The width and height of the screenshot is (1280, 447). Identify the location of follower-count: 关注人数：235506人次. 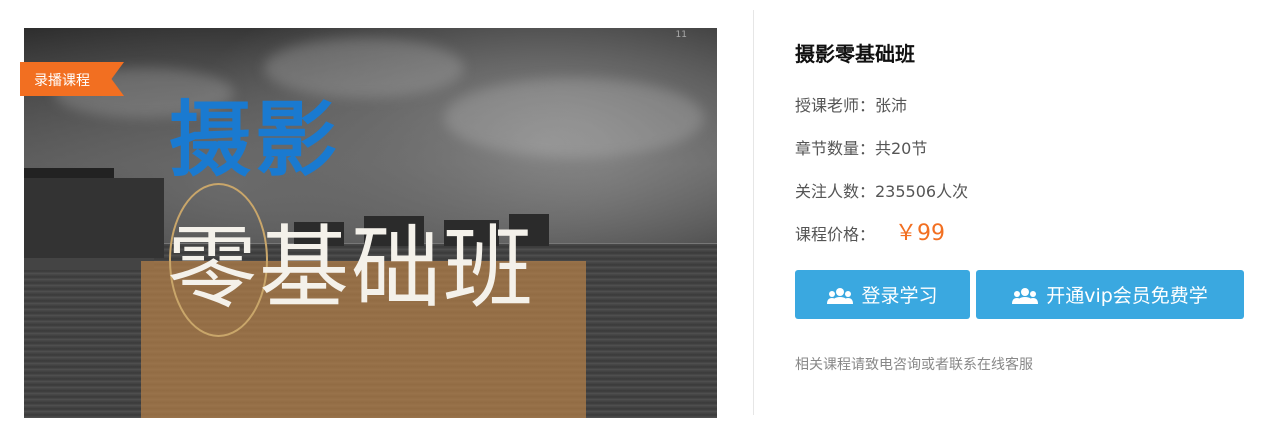
(882, 191).